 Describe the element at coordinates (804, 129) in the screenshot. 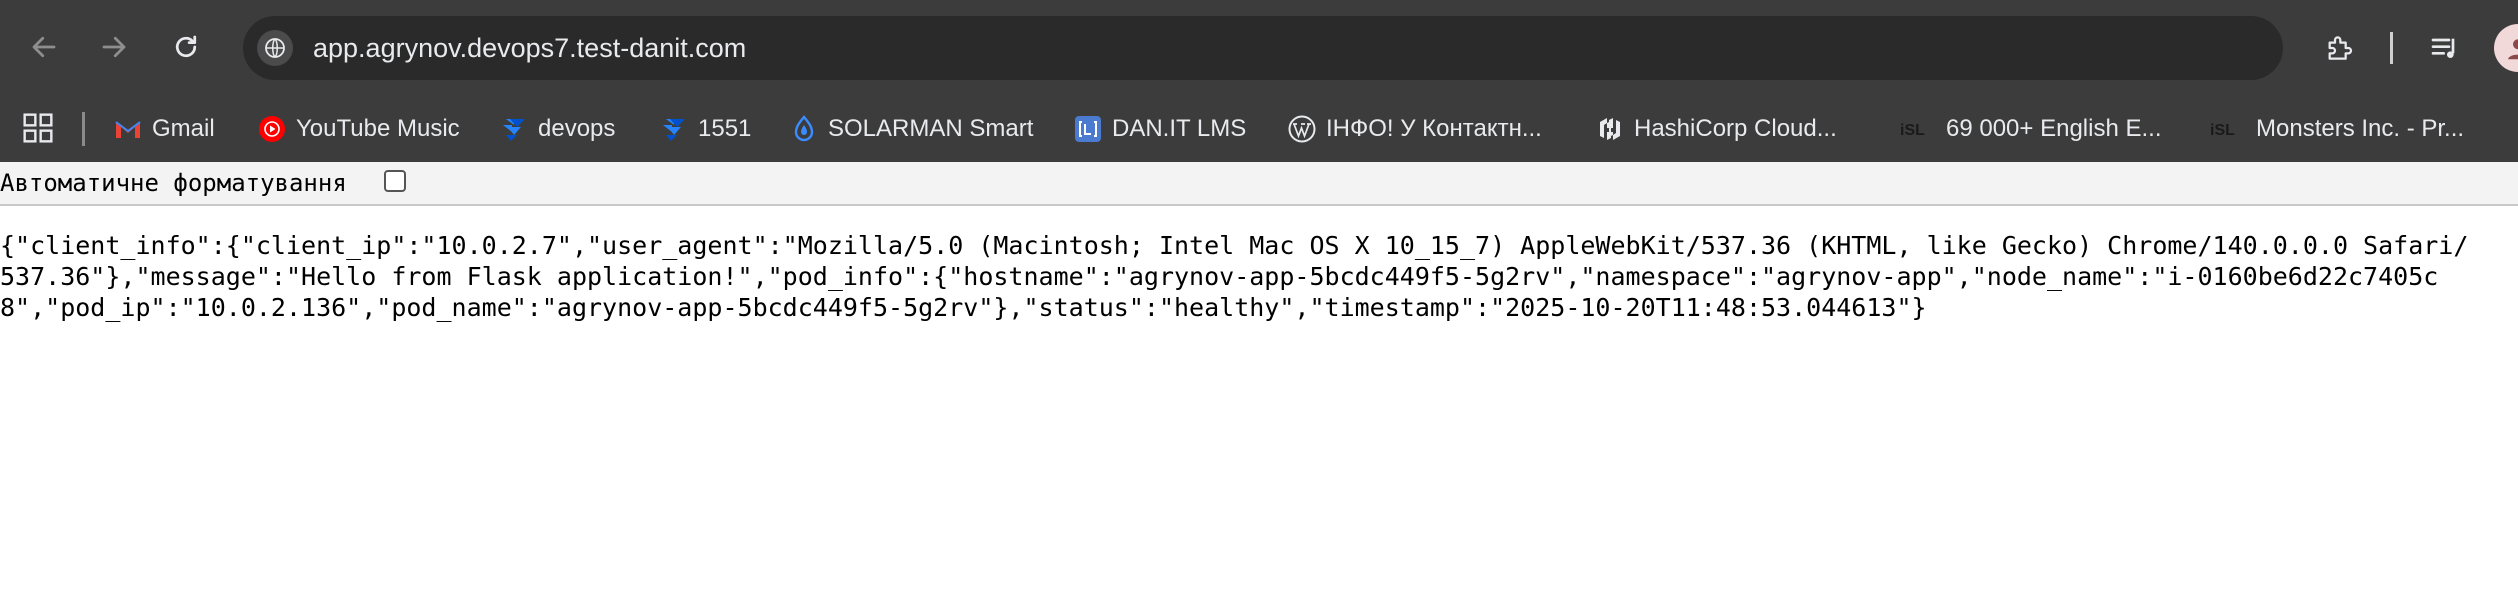

I see `solarman-icon` at that location.